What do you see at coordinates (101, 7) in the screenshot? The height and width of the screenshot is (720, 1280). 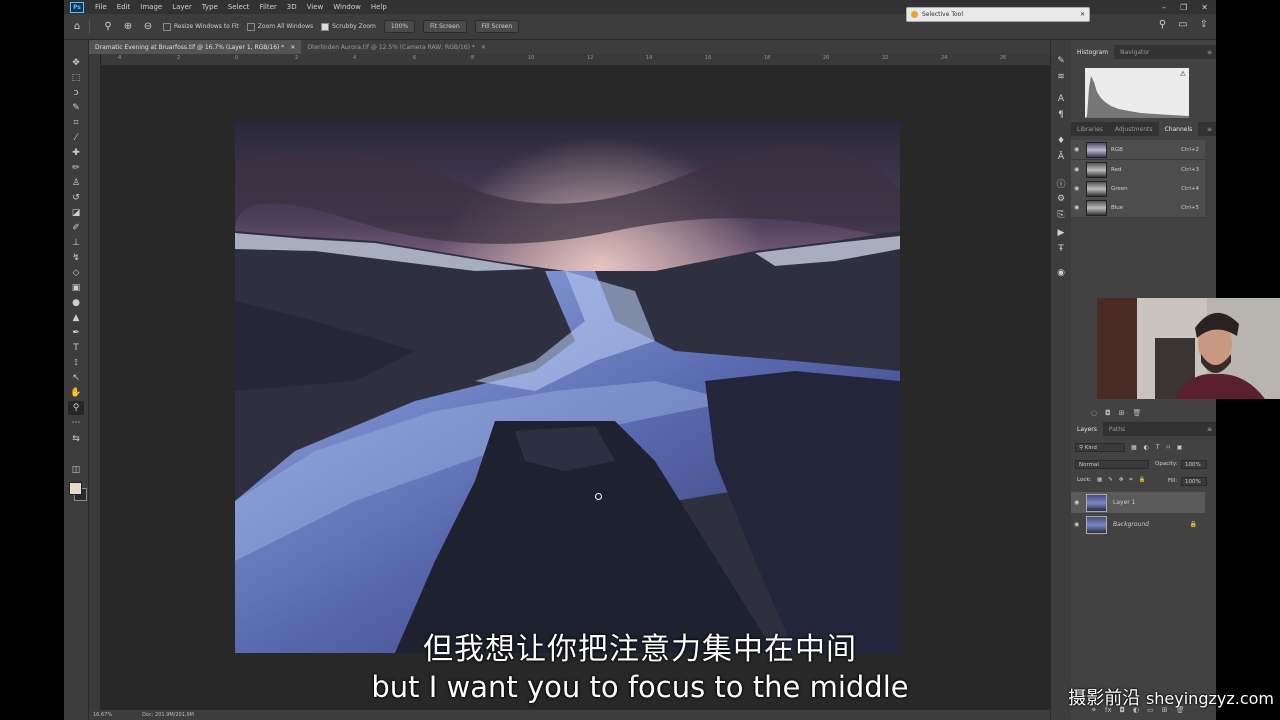 I see `menu-file: File` at bounding box center [101, 7].